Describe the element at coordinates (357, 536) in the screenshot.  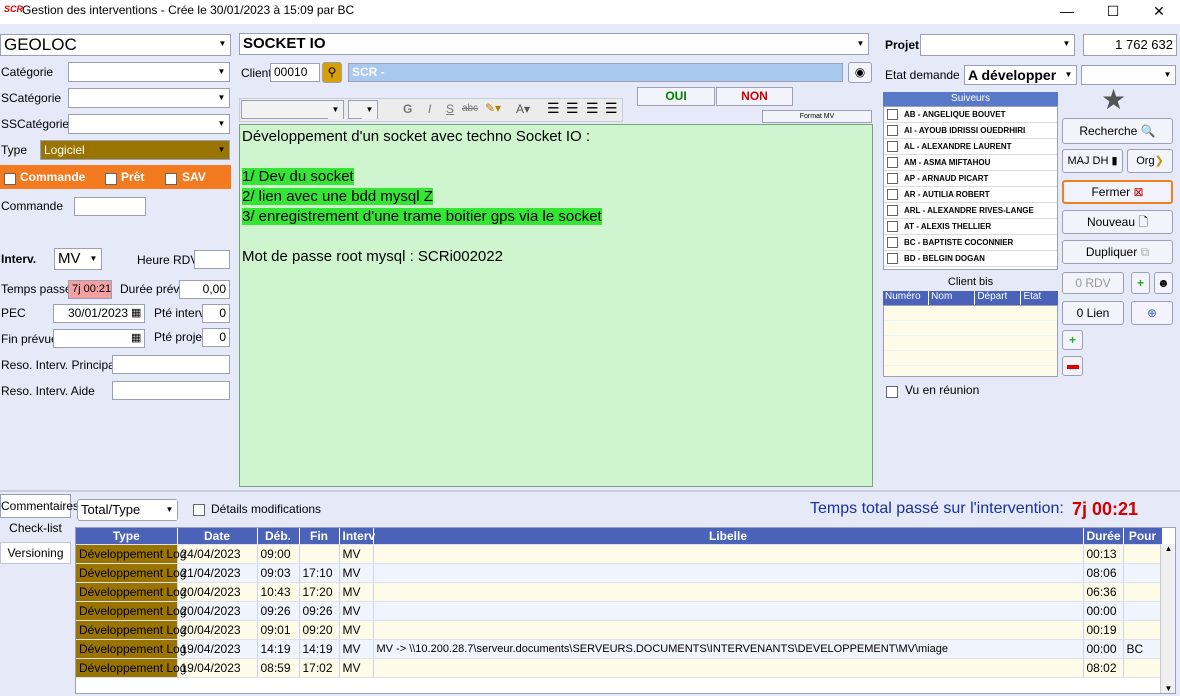
I see `column-header: Interv` at that location.